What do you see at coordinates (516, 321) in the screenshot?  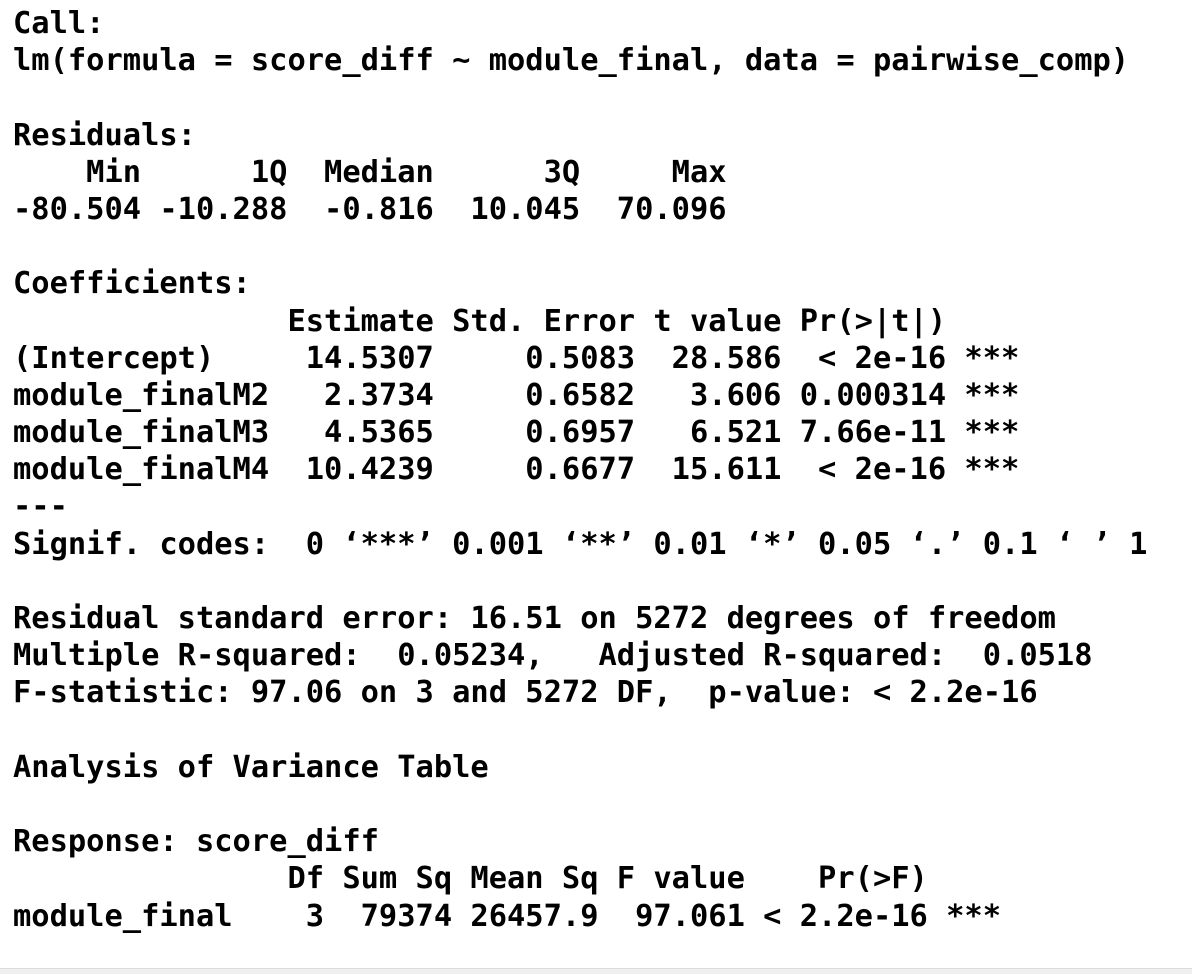 I see `coefficients-header-row: Estimate Std. Error t value Pr(>|t|)` at bounding box center [516, 321].